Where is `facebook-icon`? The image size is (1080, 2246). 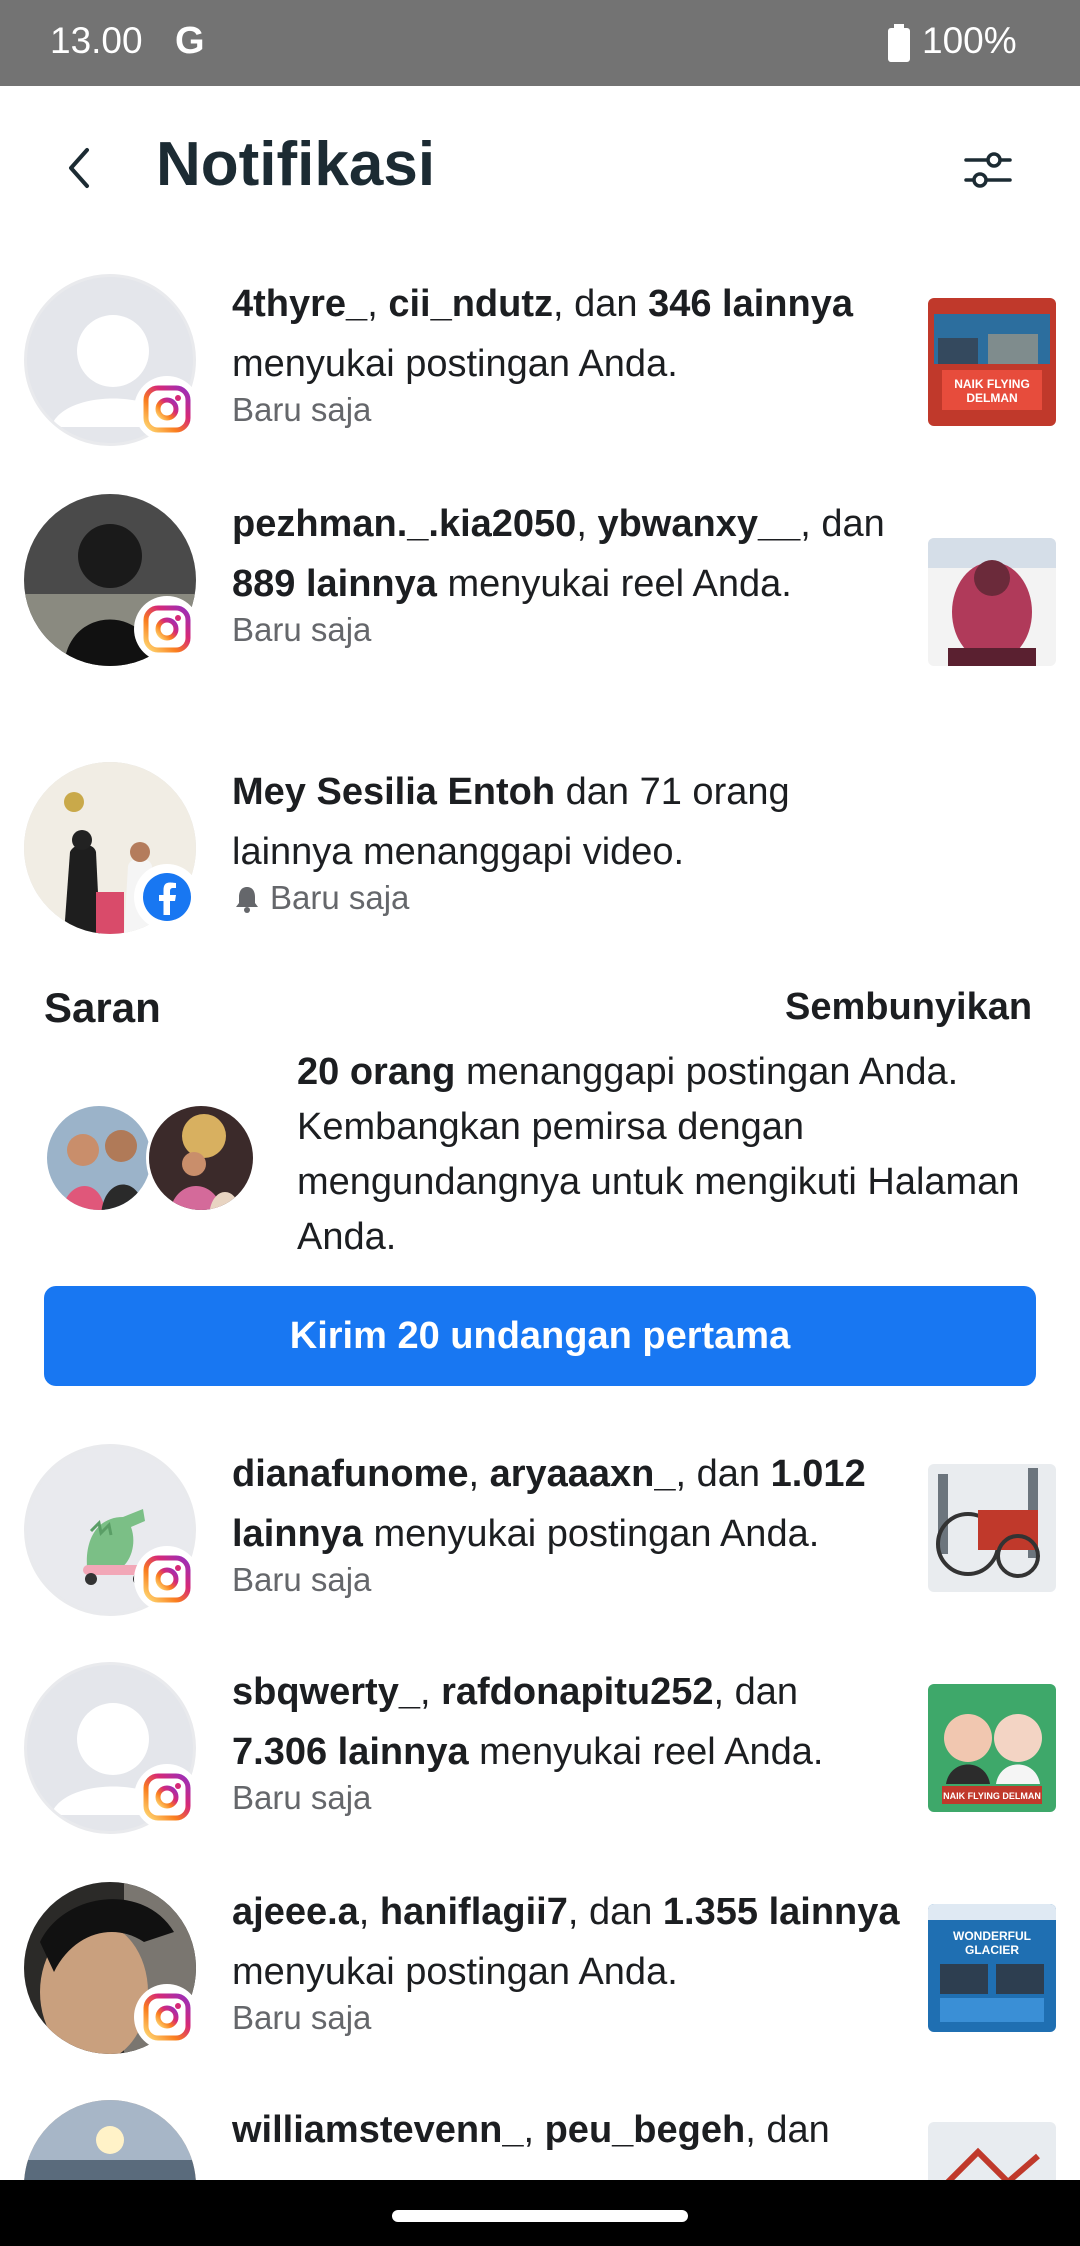 facebook-icon is located at coordinates (167, 897).